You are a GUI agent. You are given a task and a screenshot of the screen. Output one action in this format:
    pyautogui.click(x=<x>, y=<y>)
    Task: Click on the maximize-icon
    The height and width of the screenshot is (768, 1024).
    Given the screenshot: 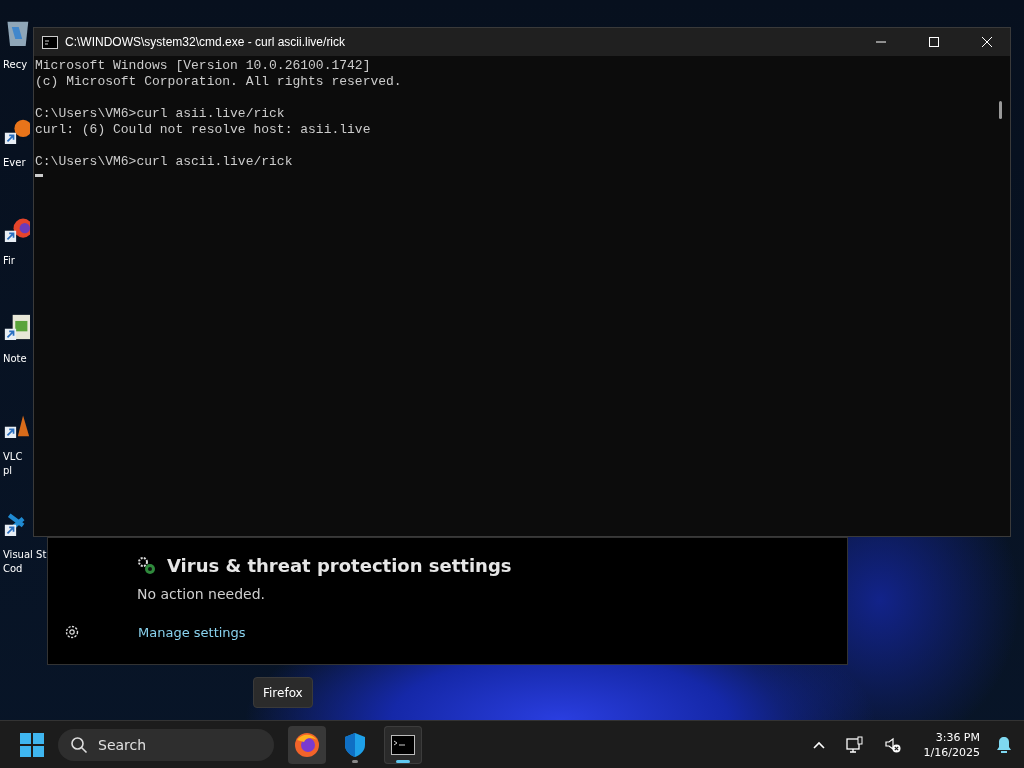 What is the action you would take?
    pyautogui.click(x=934, y=42)
    